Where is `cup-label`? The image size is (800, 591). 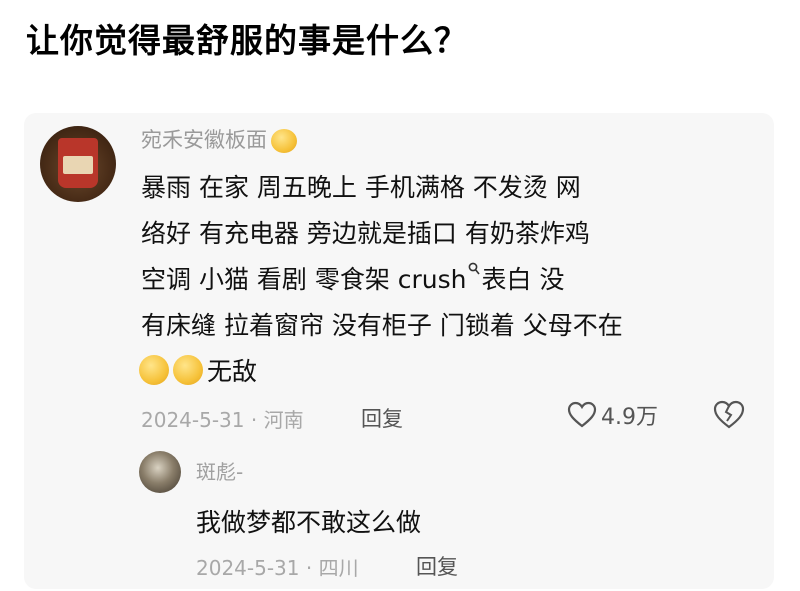 cup-label is located at coordinates (78, 165).